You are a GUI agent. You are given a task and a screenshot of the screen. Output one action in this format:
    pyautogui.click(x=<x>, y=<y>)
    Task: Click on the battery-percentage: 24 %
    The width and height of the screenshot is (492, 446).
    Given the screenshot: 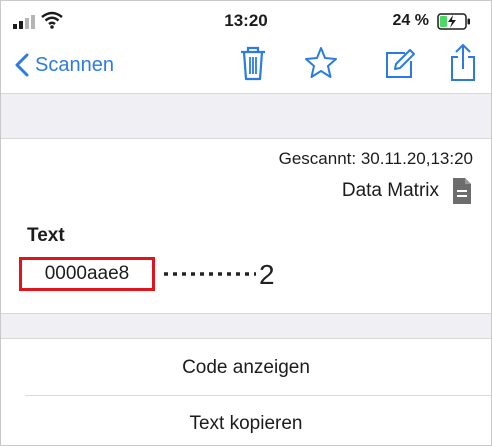 What is the action you would take?
    pyautogui.click(x=410, y=20)
    